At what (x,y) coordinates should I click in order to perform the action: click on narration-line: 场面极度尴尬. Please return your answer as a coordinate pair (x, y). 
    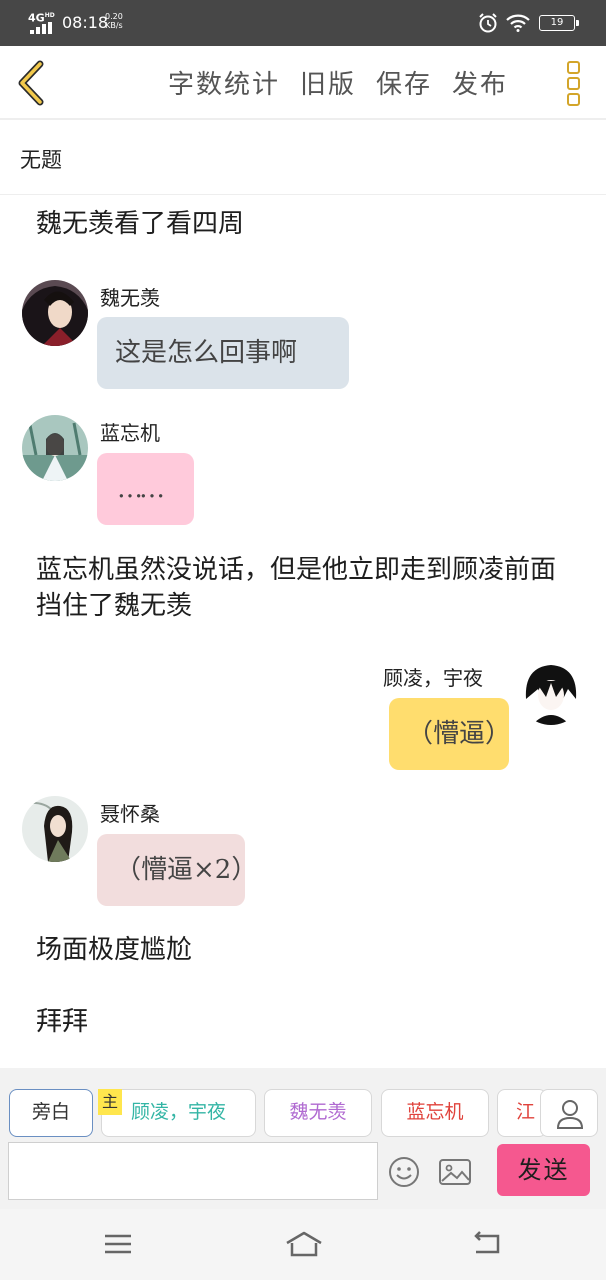
    Looking at the image, I should click on (306, 950).